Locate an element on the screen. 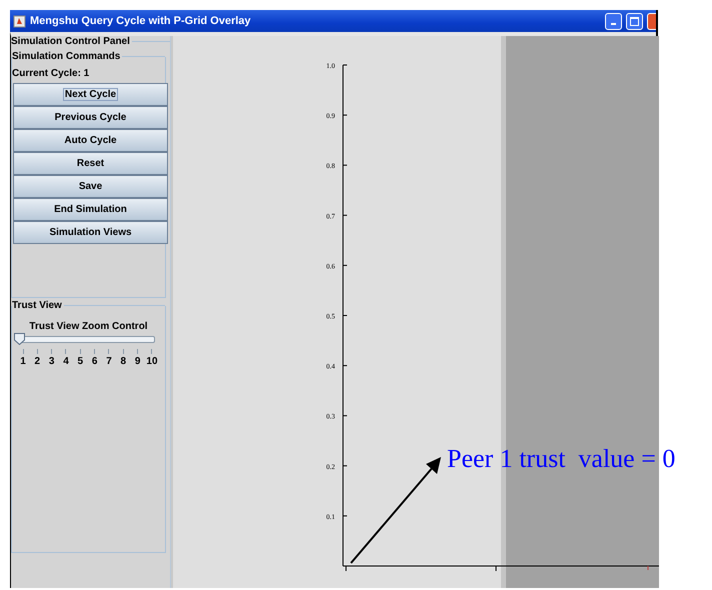  slider-thumb is located at coordinates (19, 339).